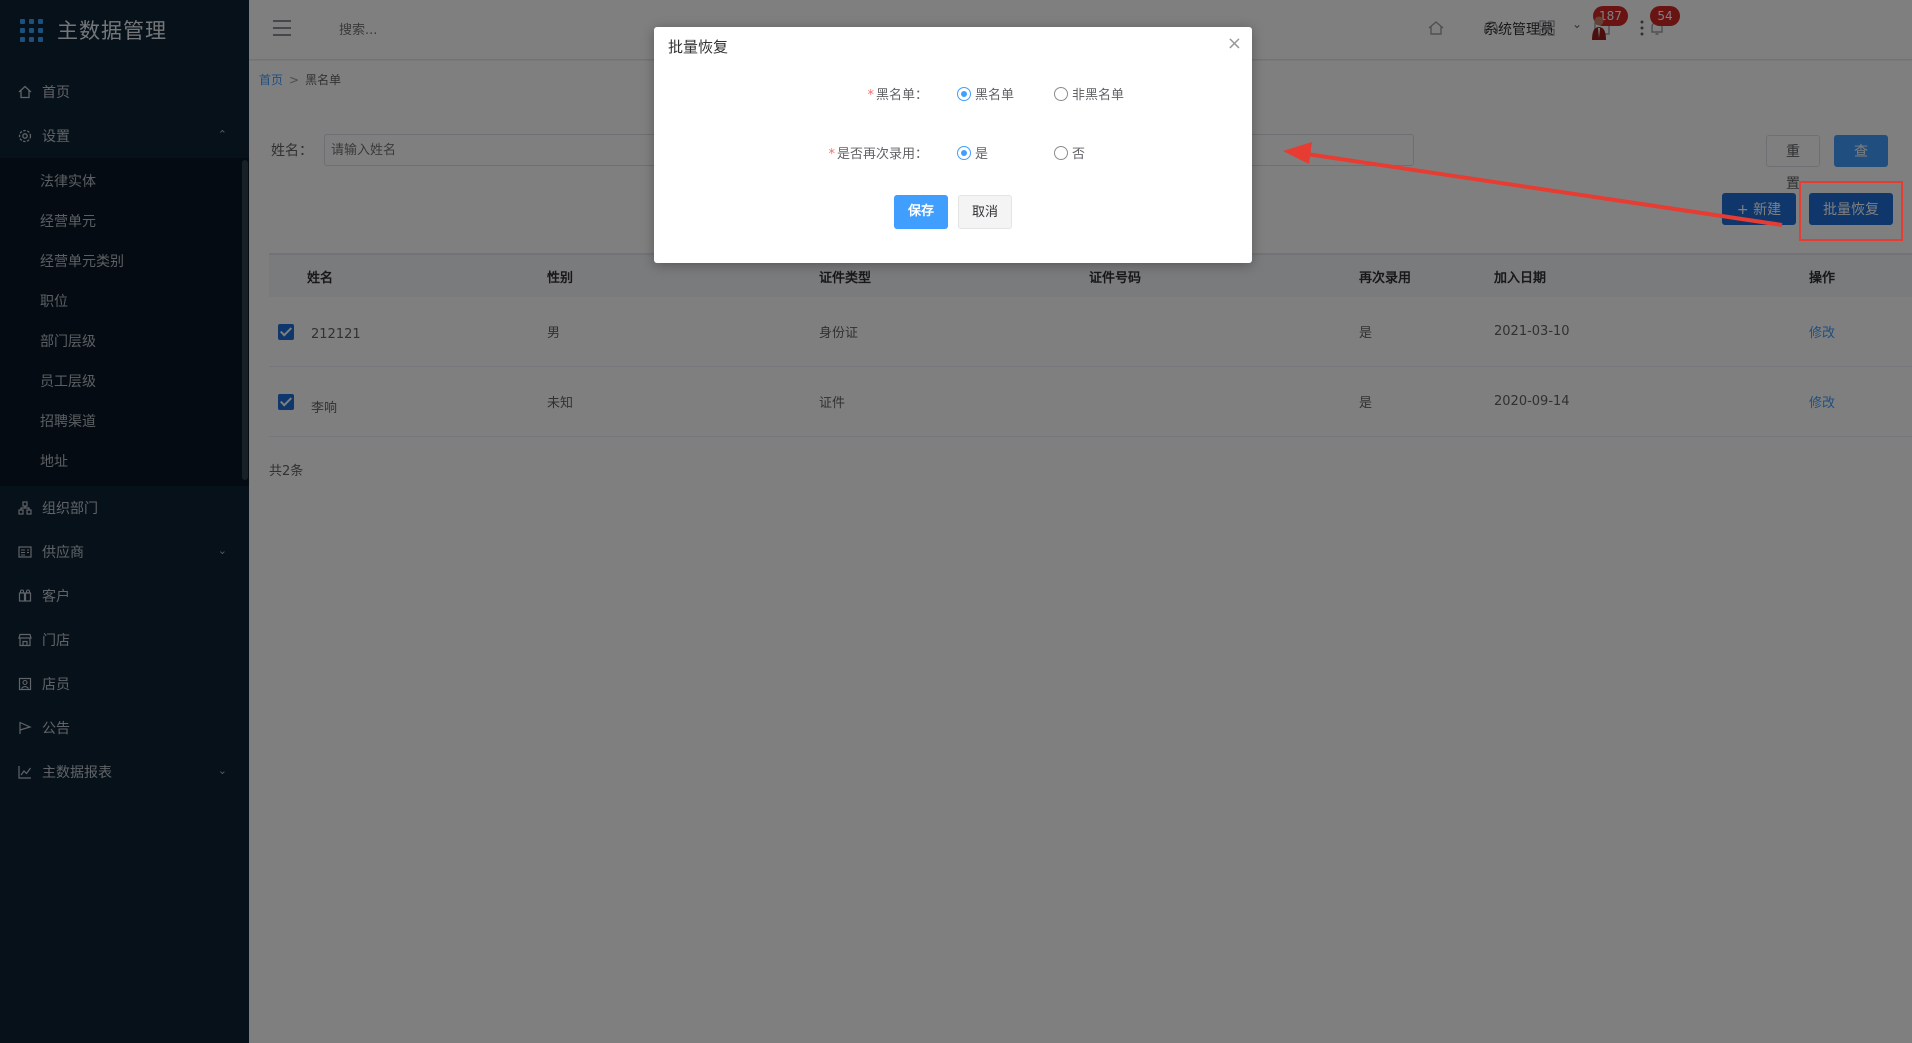 Image resolution: width=1912 pixels, height=1043 pixels. I want to click on radio-rehire-yes: 是, so click(972, 152).